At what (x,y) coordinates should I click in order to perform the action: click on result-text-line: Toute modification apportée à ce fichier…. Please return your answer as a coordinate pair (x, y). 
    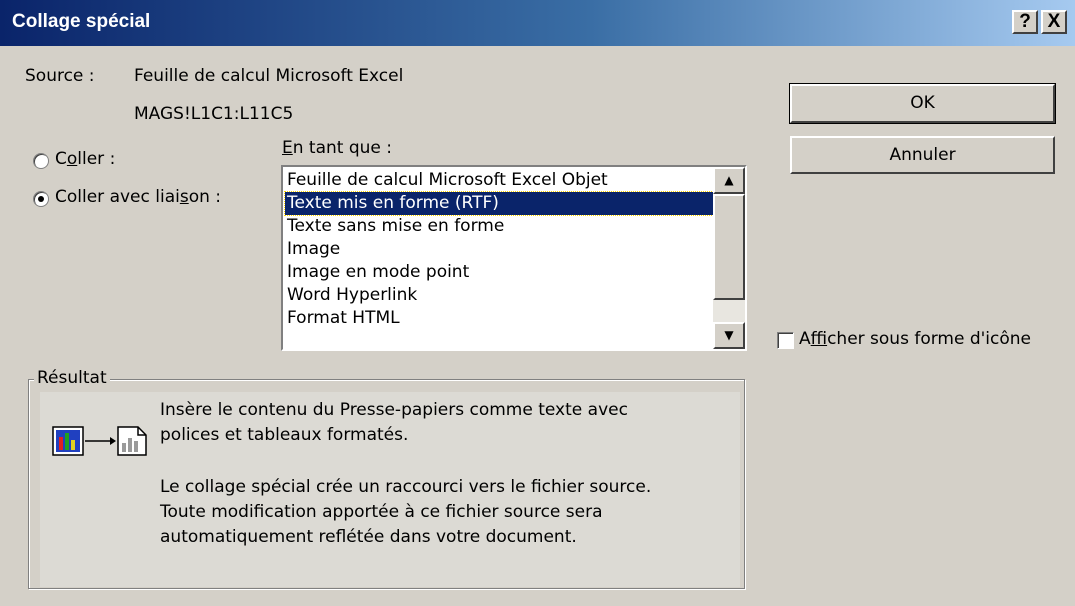
    Looking at the image, I should click on (381, 512).